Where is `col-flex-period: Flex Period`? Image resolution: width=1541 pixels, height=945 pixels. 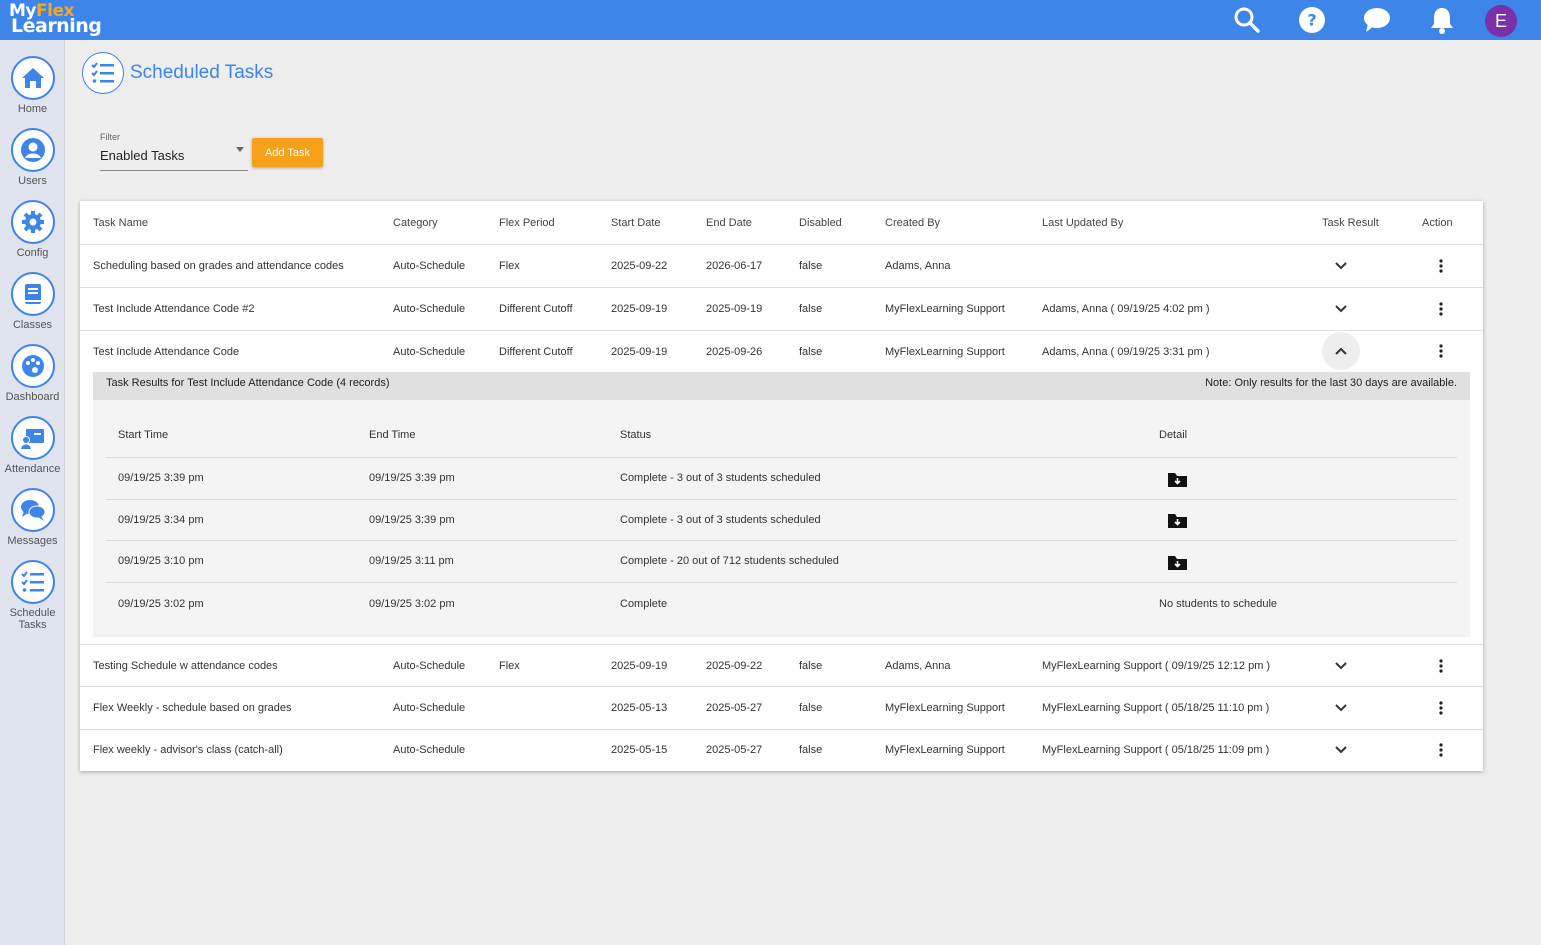
col-flex-period: Flex Period is located at coordinates (527, 223).